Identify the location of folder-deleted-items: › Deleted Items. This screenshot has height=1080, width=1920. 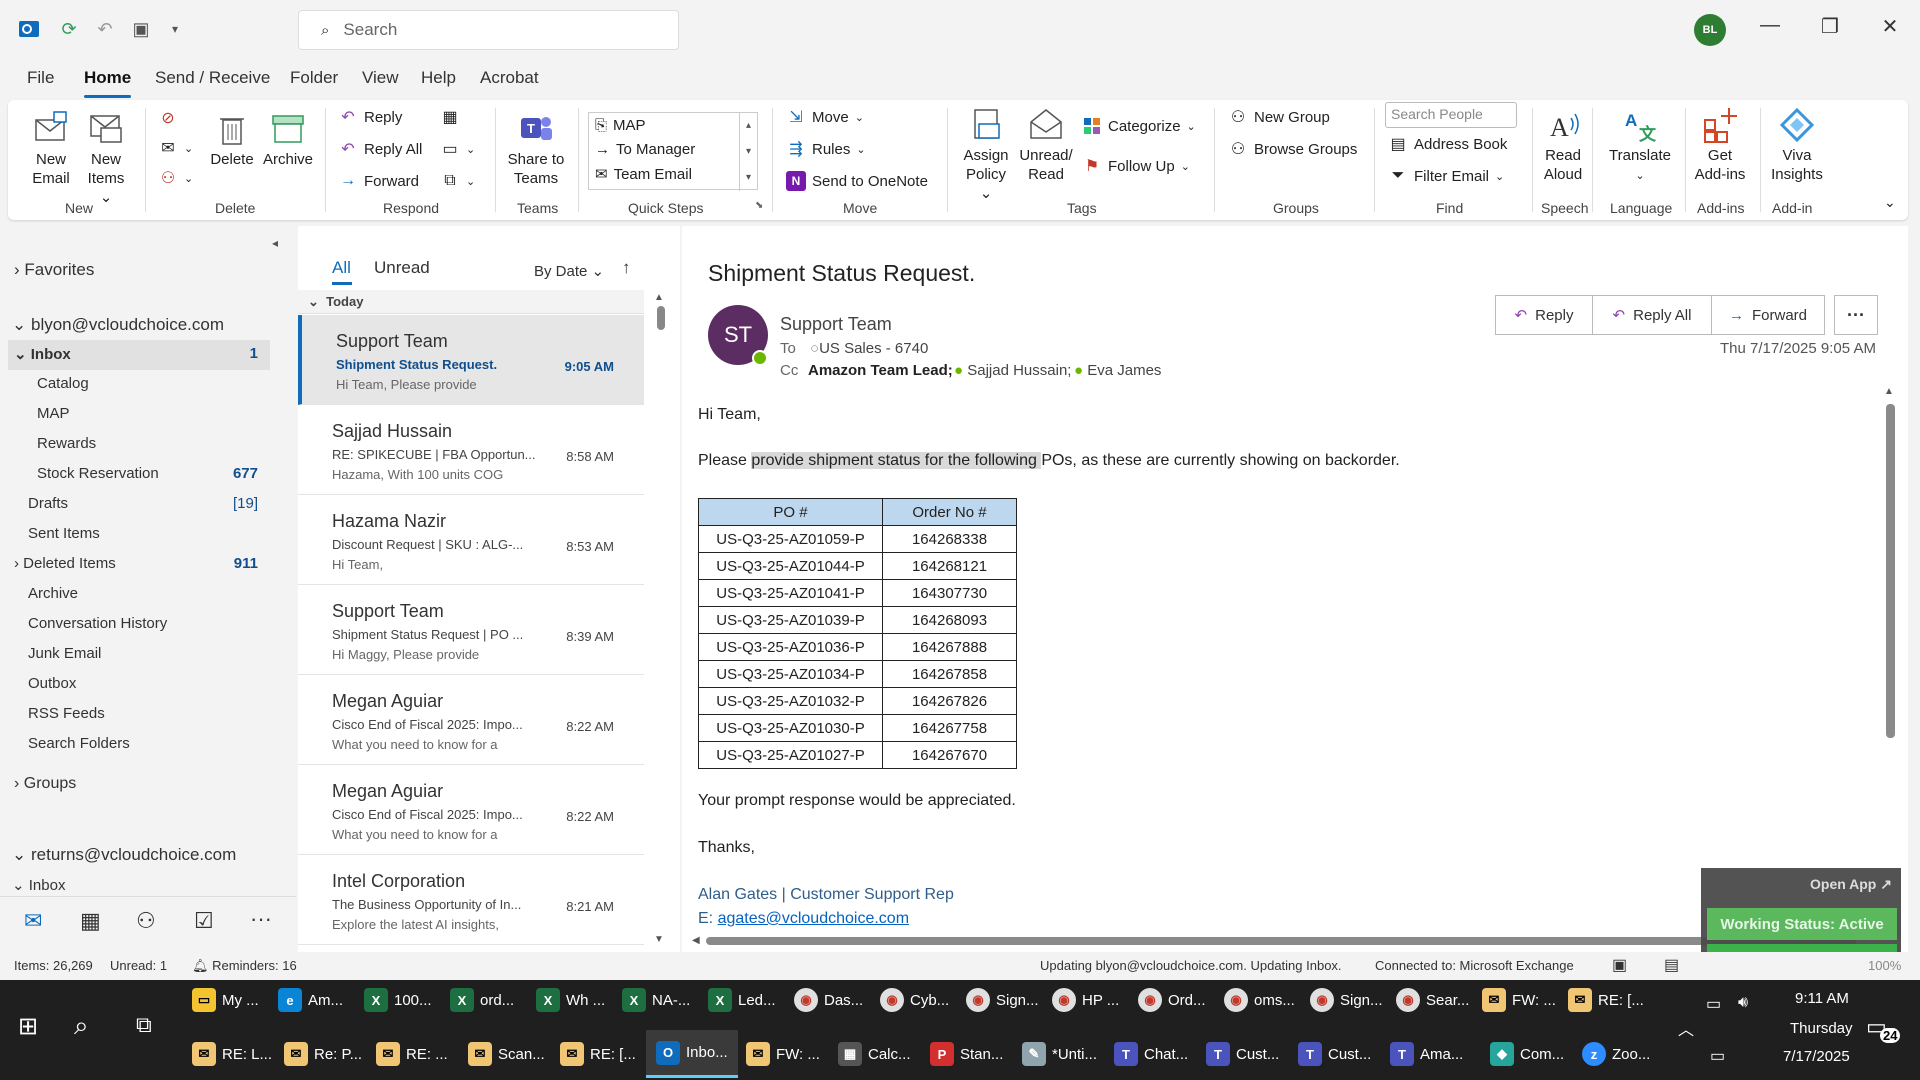
(65, 563).